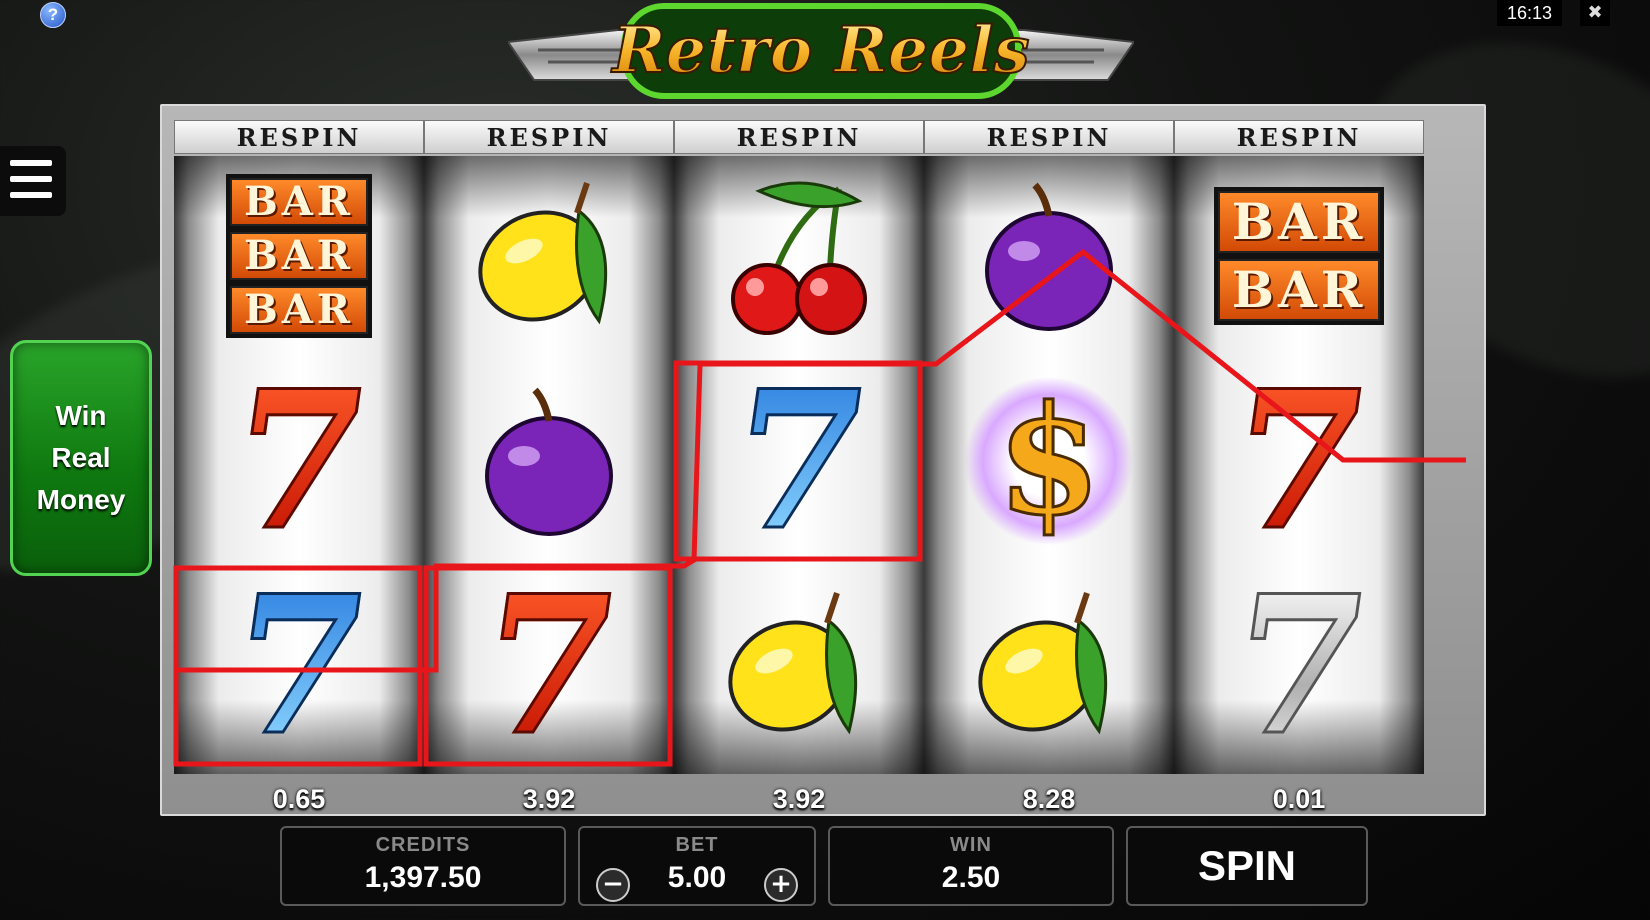  I want to click on bet-panel: BET 5.00 − +, so click(697, 866).